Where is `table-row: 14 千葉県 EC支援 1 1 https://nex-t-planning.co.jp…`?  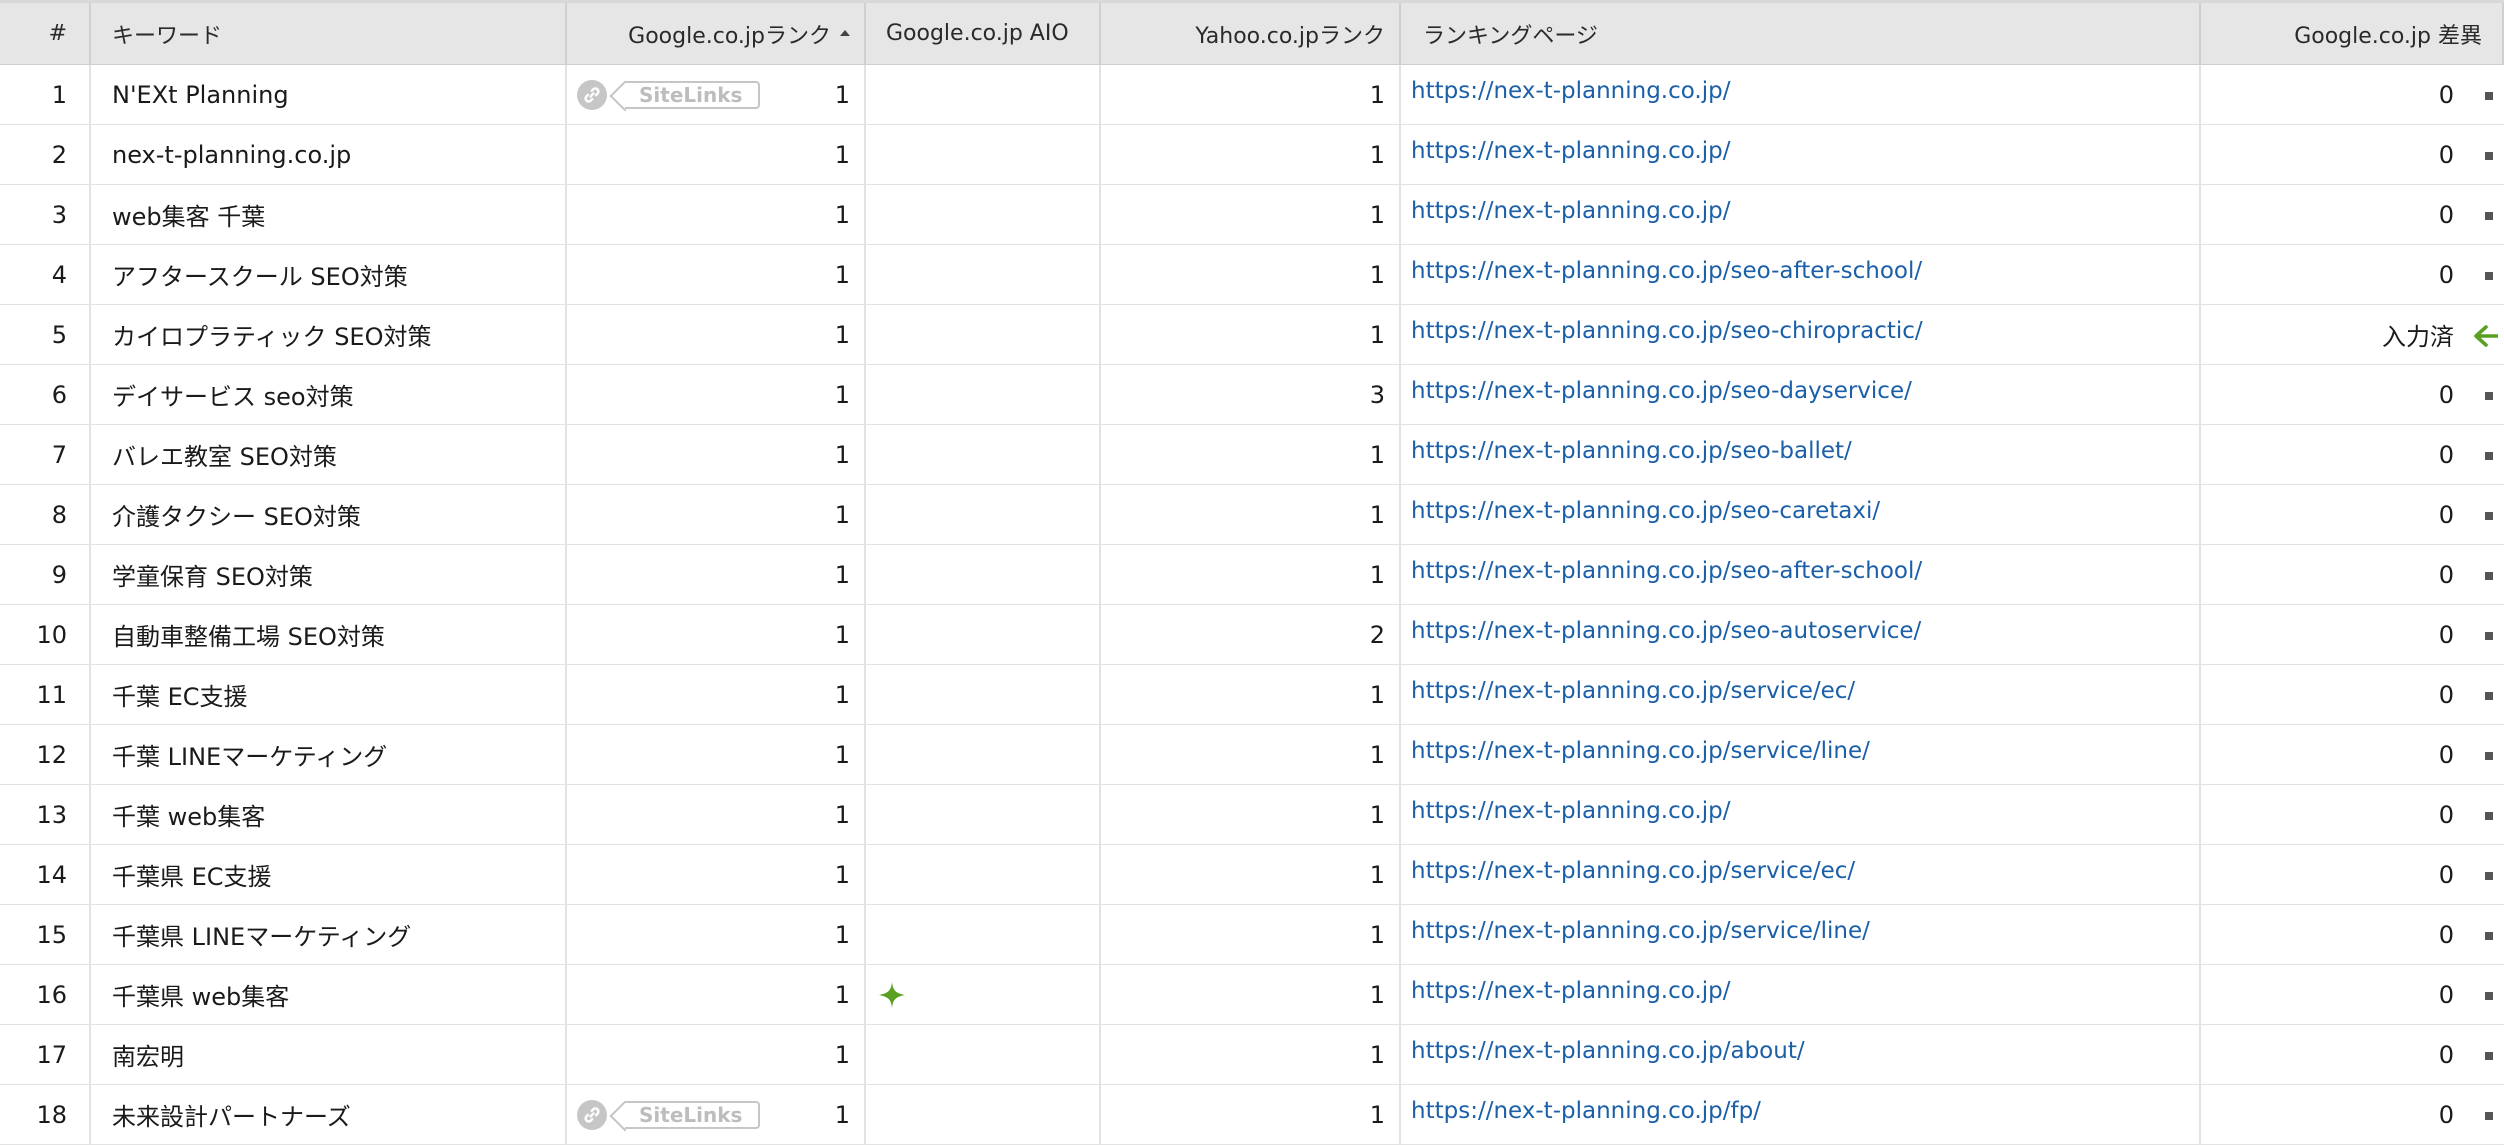 table-row: 14 千葉県 EC支援 1 1 https://nex-t-planning.co.jp… is located at coordinates (1252, 875).